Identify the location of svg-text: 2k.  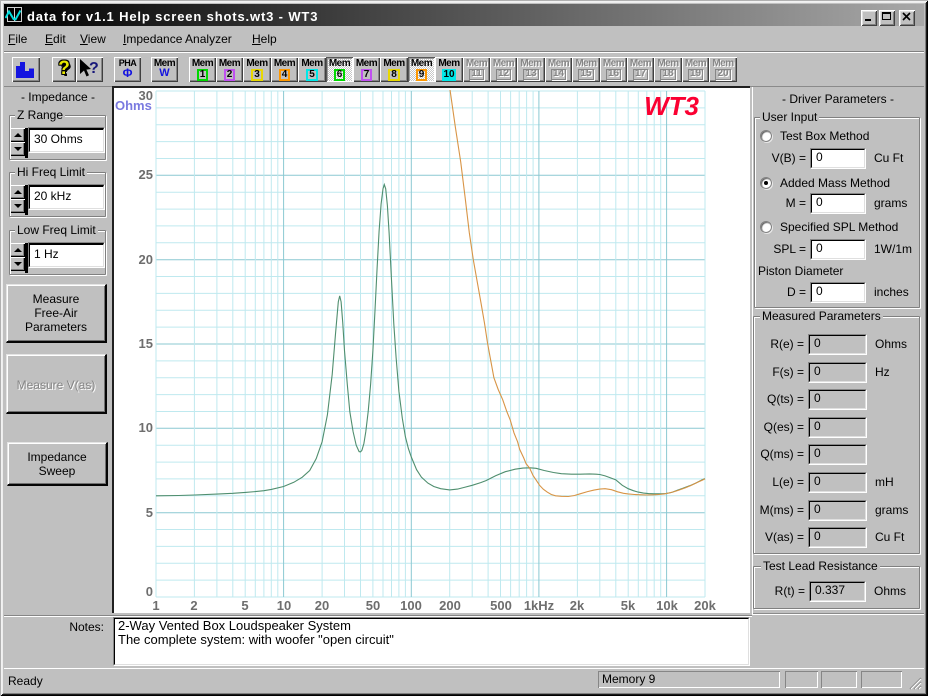
(577, 605).